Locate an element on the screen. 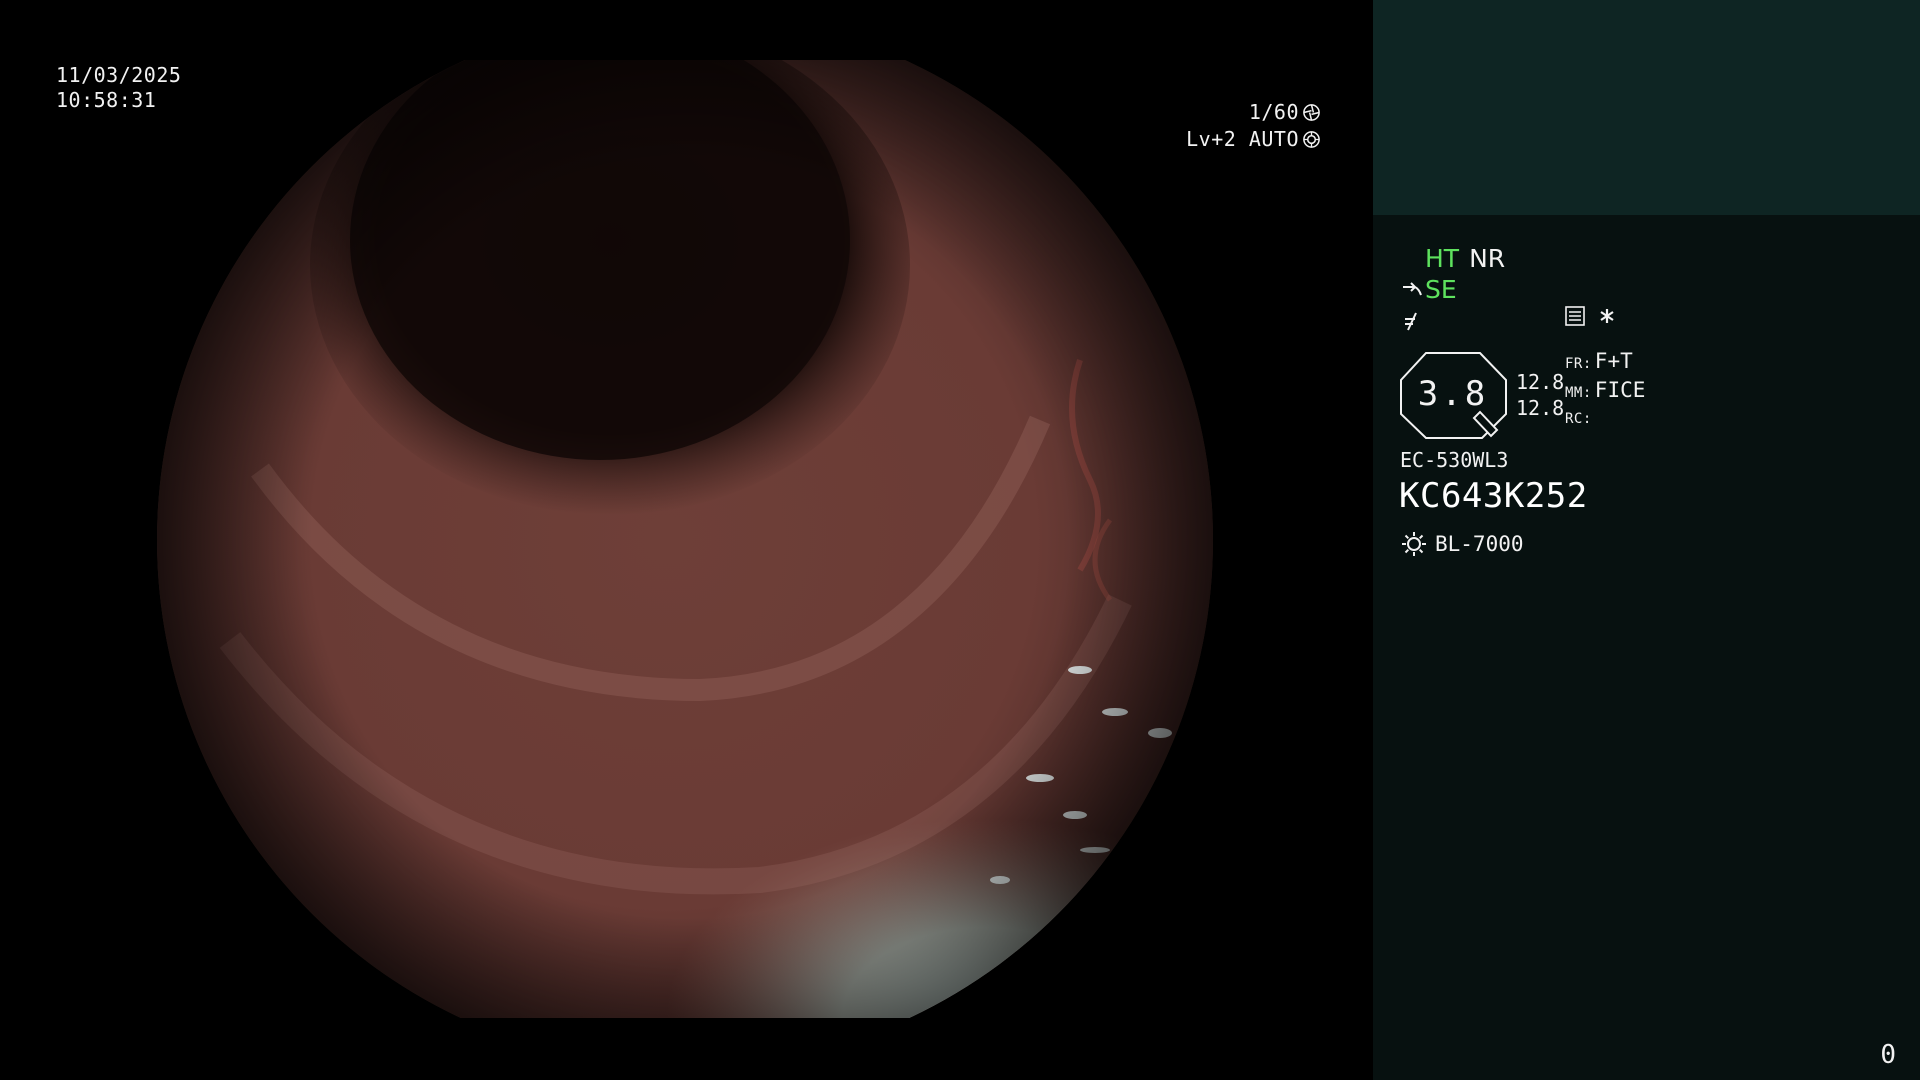 The height and width of the screenshot is (1080, 1920). structure-enhance-icon is located at coordinates (1412, 288).